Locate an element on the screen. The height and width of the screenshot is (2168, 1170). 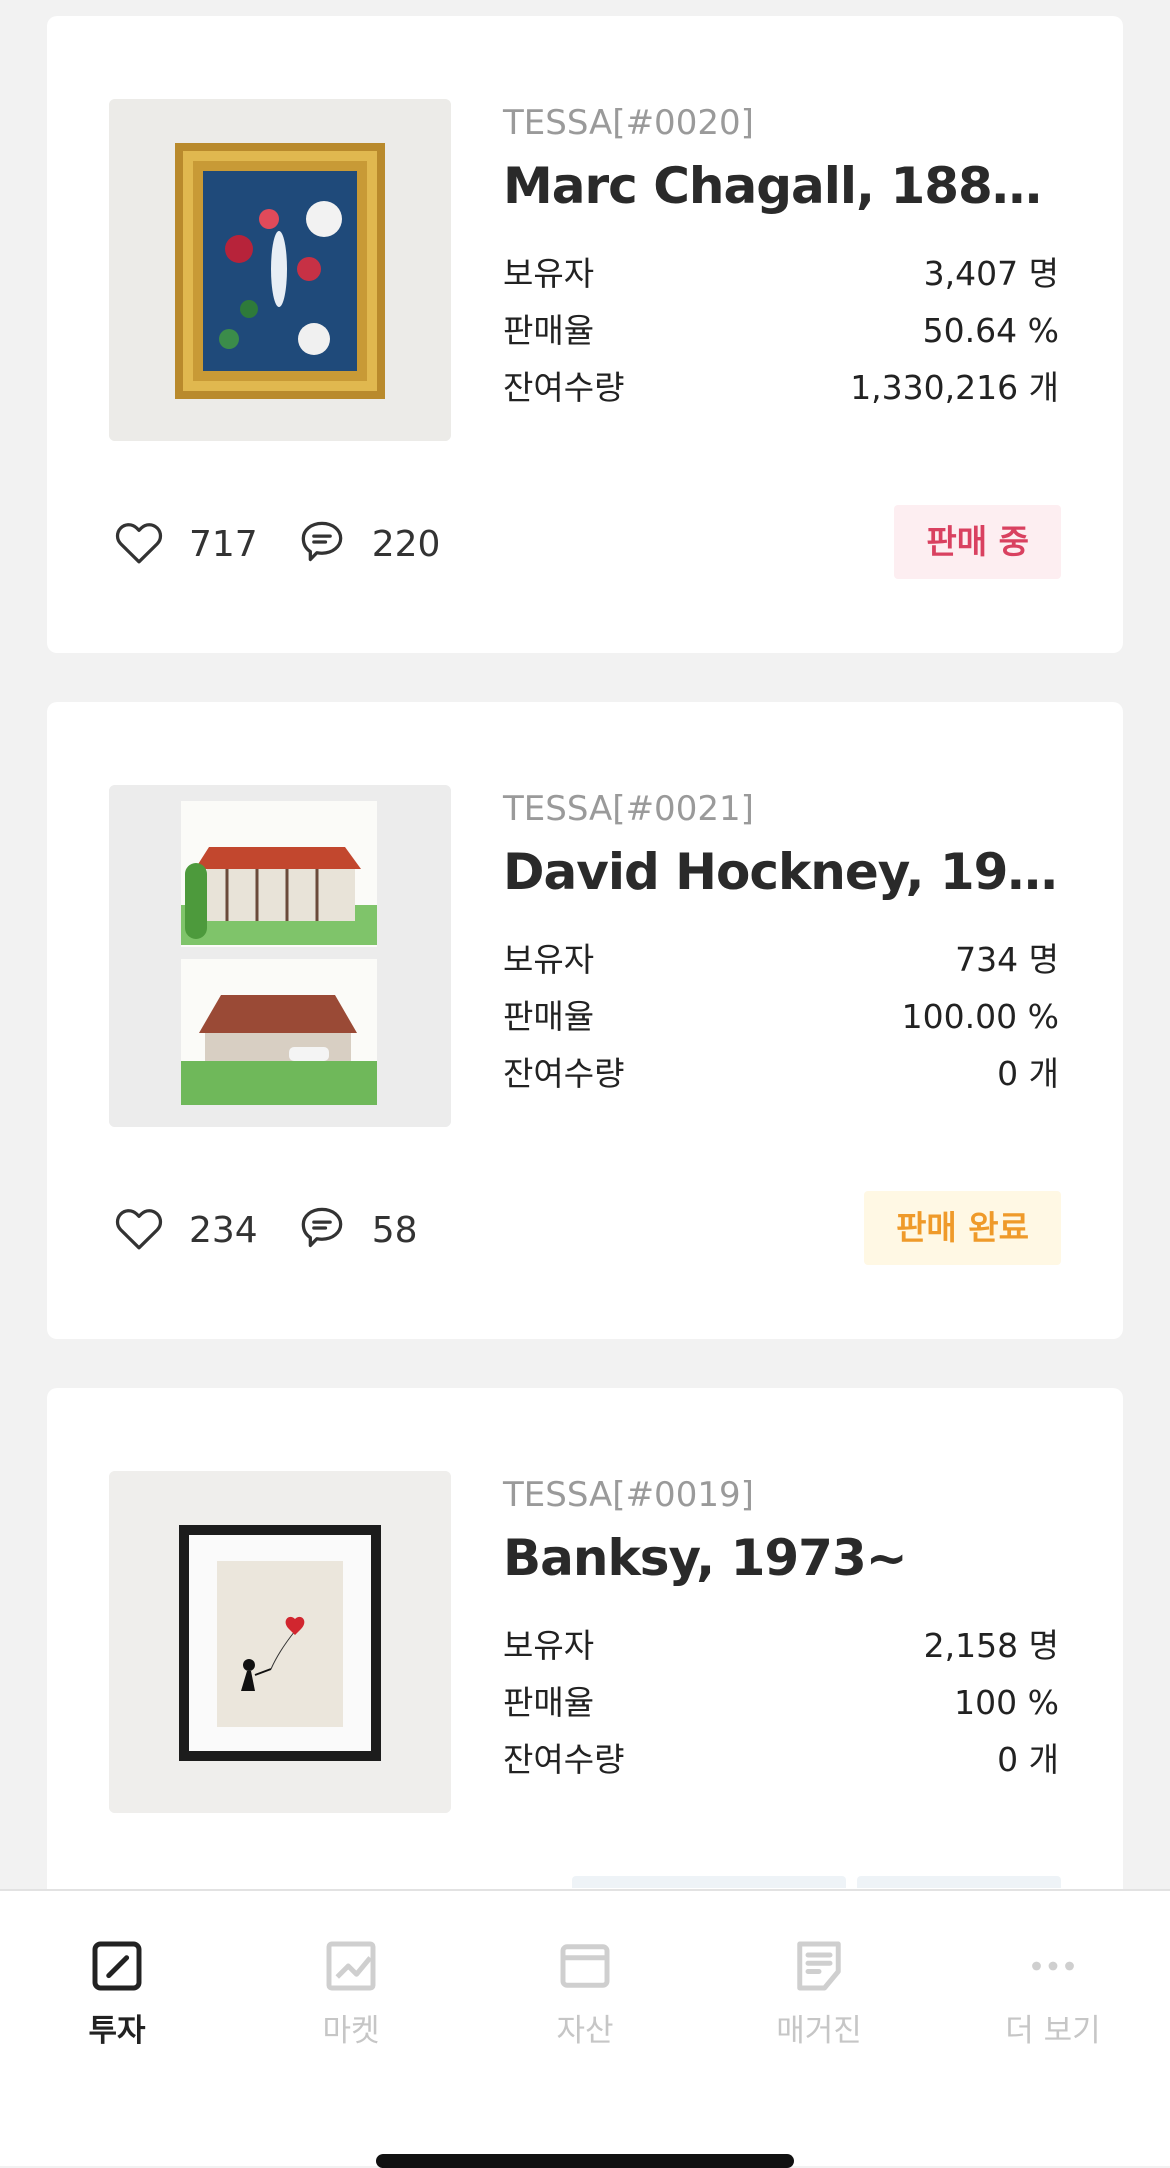
stat-value: 3,407 명 is located at coordinates (991, 273).